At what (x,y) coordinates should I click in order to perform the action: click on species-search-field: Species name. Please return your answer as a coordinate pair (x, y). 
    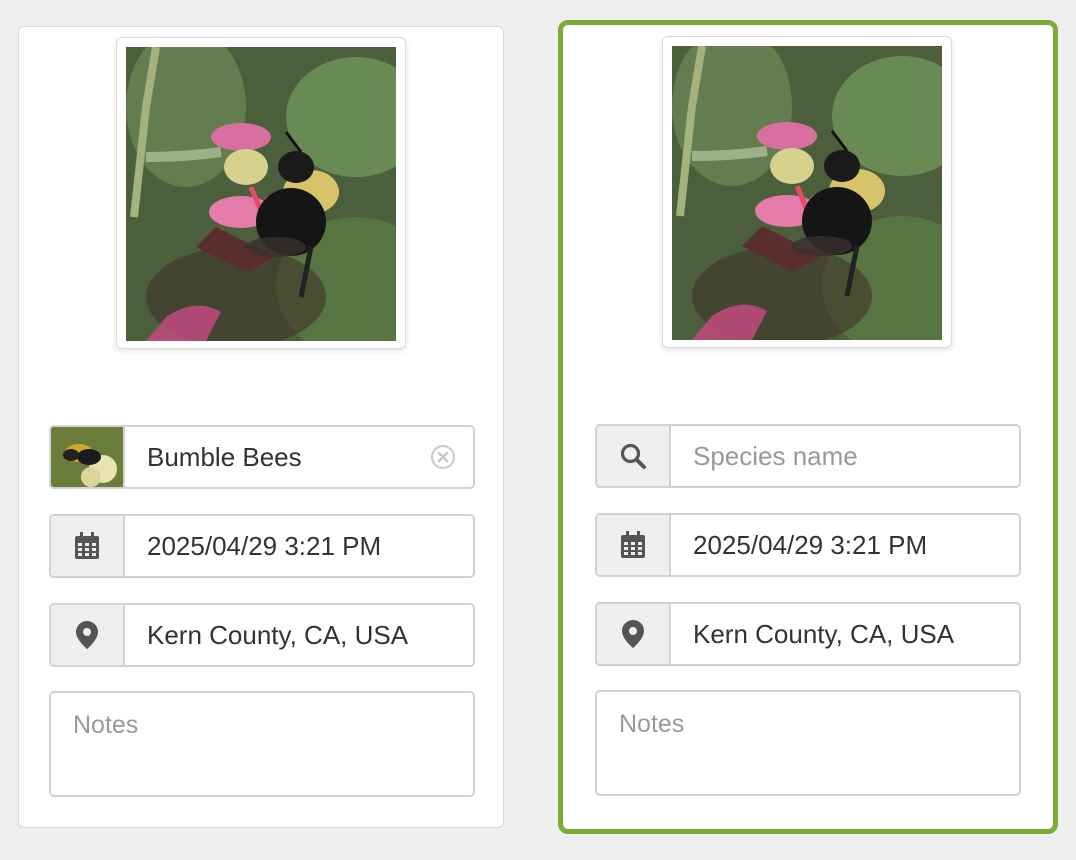
    Looking at the image, I should click on (808, 456).